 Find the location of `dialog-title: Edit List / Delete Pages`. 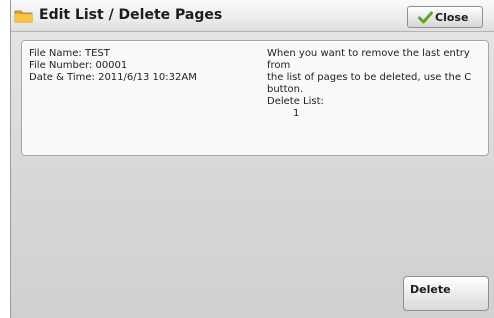

dialog-title: Edit List / Delete Pages is located at coordinates (131, 15).